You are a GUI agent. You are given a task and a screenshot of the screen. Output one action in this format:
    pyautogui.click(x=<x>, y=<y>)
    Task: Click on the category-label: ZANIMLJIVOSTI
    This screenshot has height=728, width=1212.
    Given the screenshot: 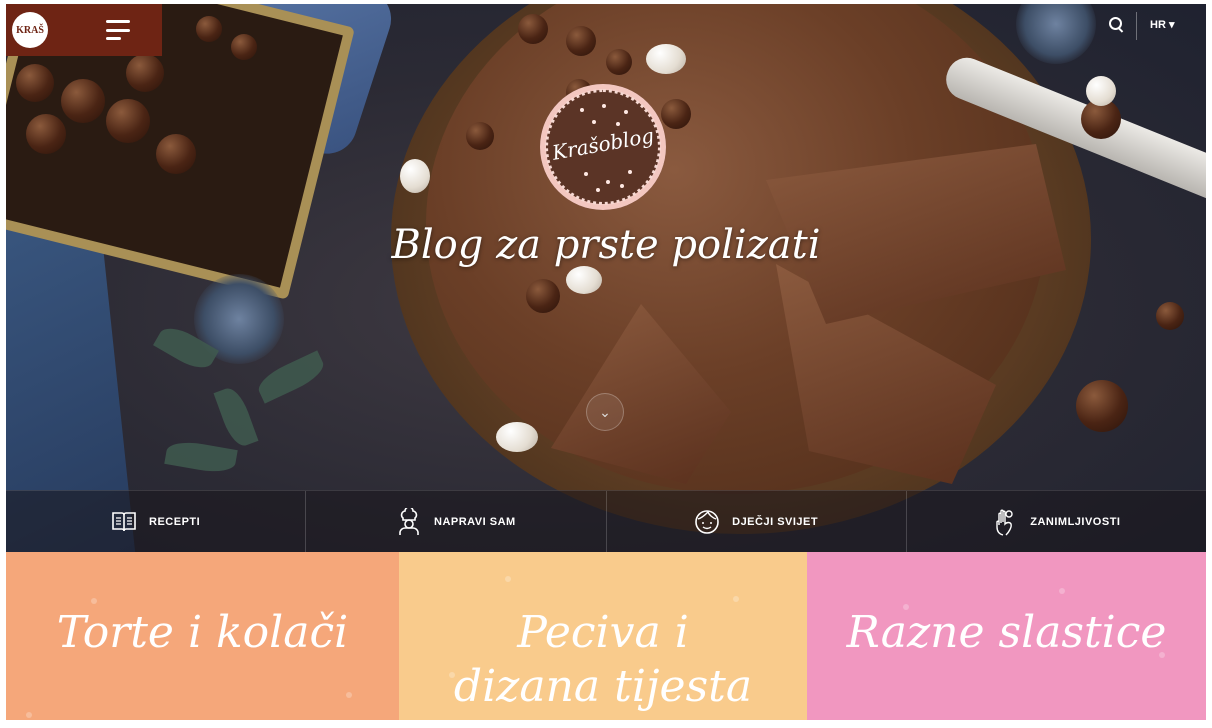 What is the action you would take?
    pyautogui.click(x=1075, y=522)
    